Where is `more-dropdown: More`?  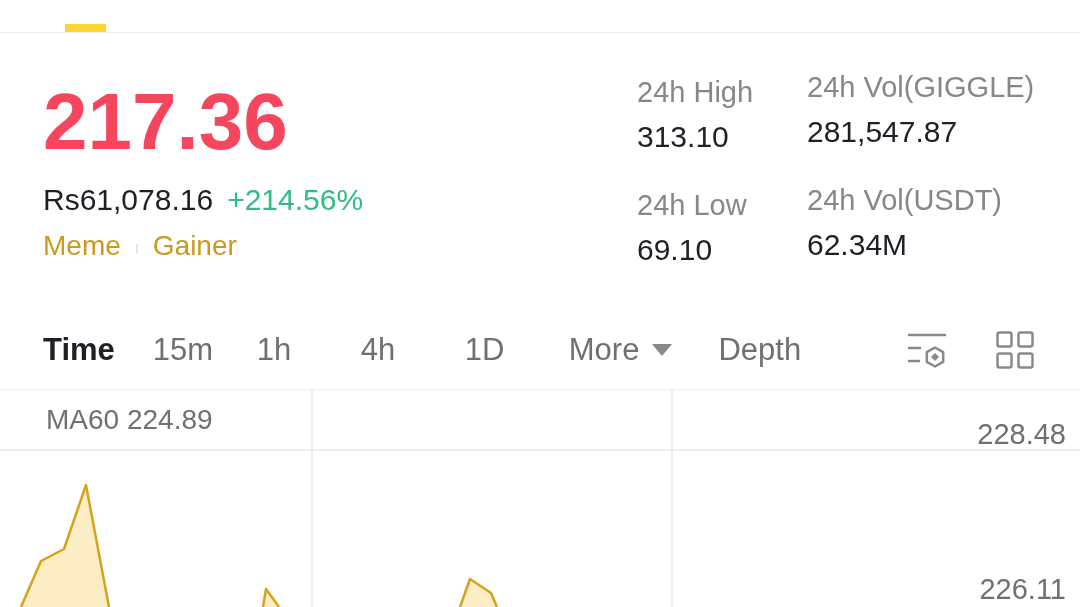
more-dropdown: More is located at coordinates (620, 349).